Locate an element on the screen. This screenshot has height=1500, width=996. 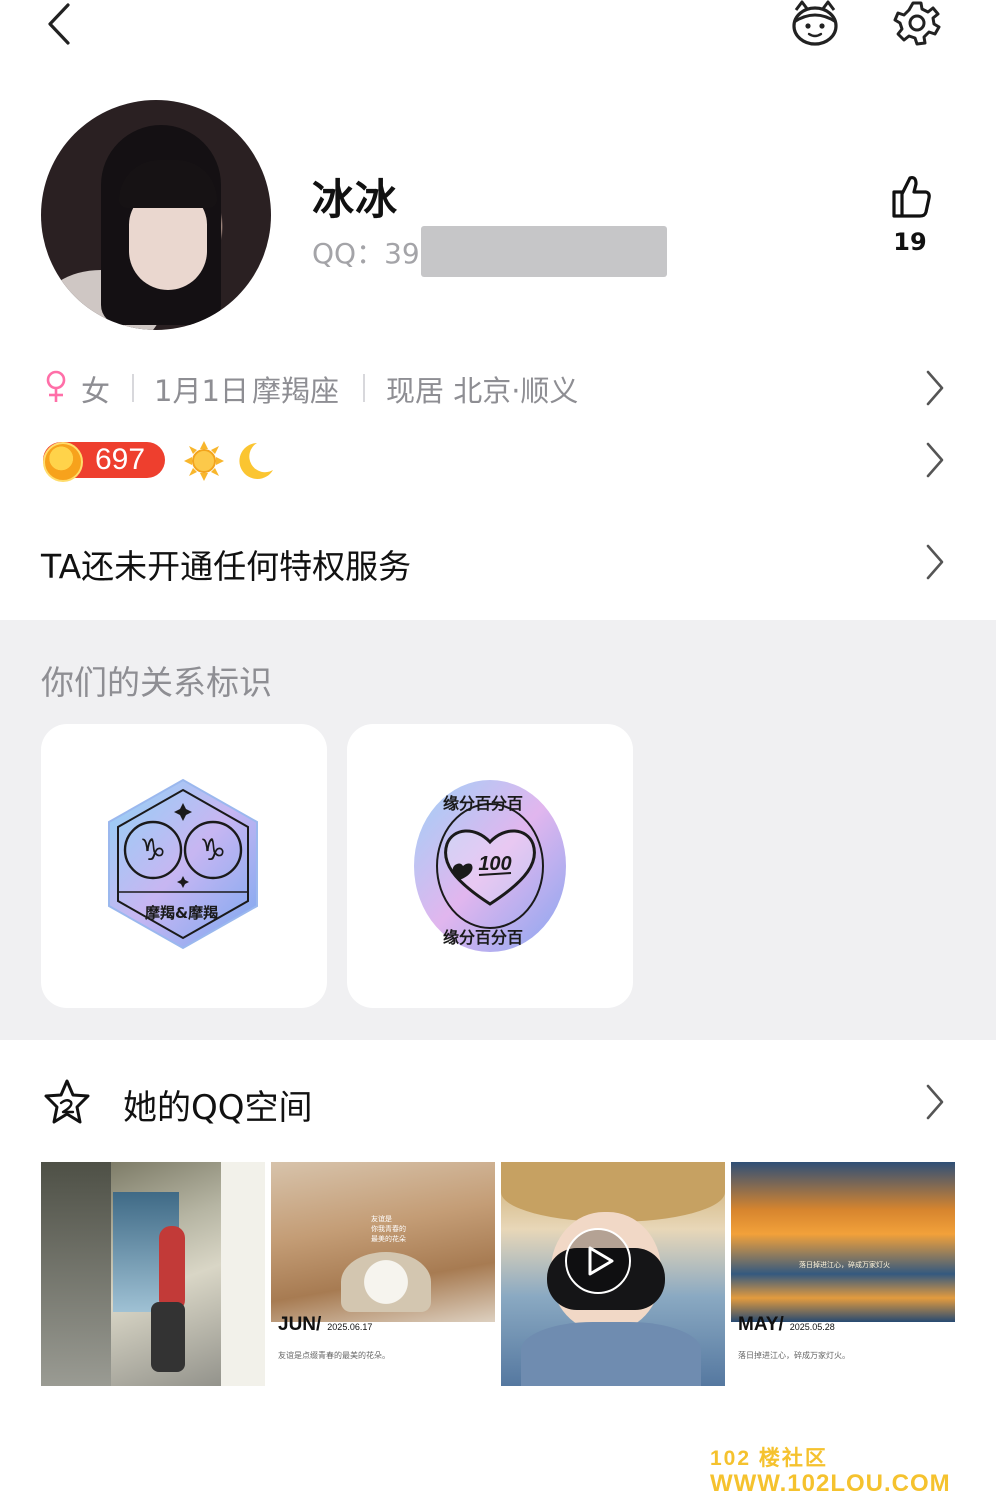
relationship-title: 你们的关系标识 is located at coordinates (156, 682).